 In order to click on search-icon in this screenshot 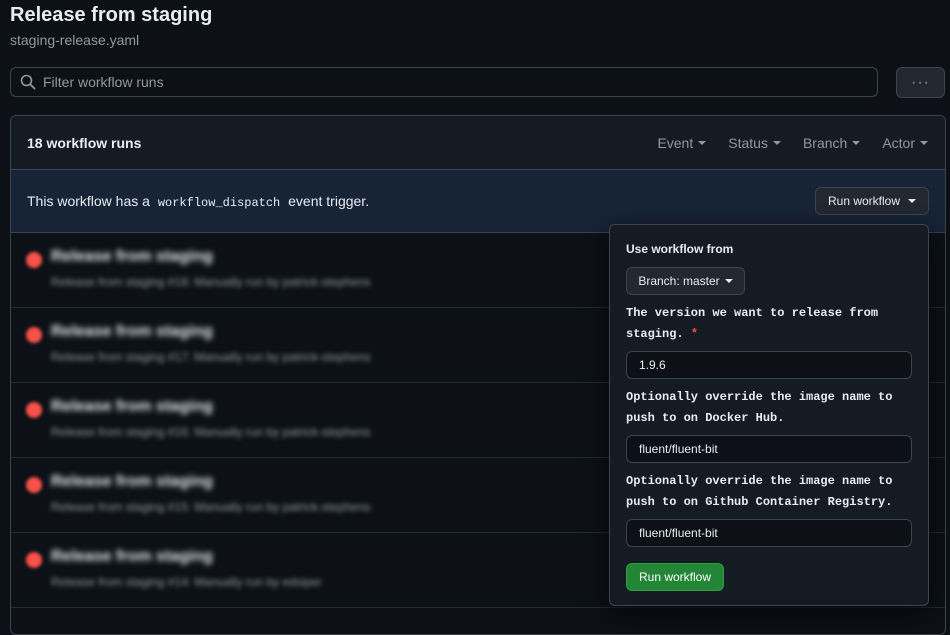, I will do `click(28, 82)`.